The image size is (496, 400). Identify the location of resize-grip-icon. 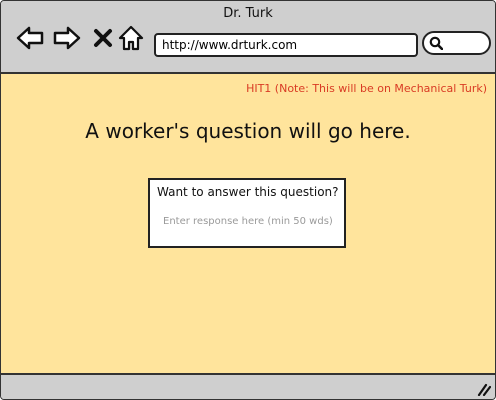
(484, 390).